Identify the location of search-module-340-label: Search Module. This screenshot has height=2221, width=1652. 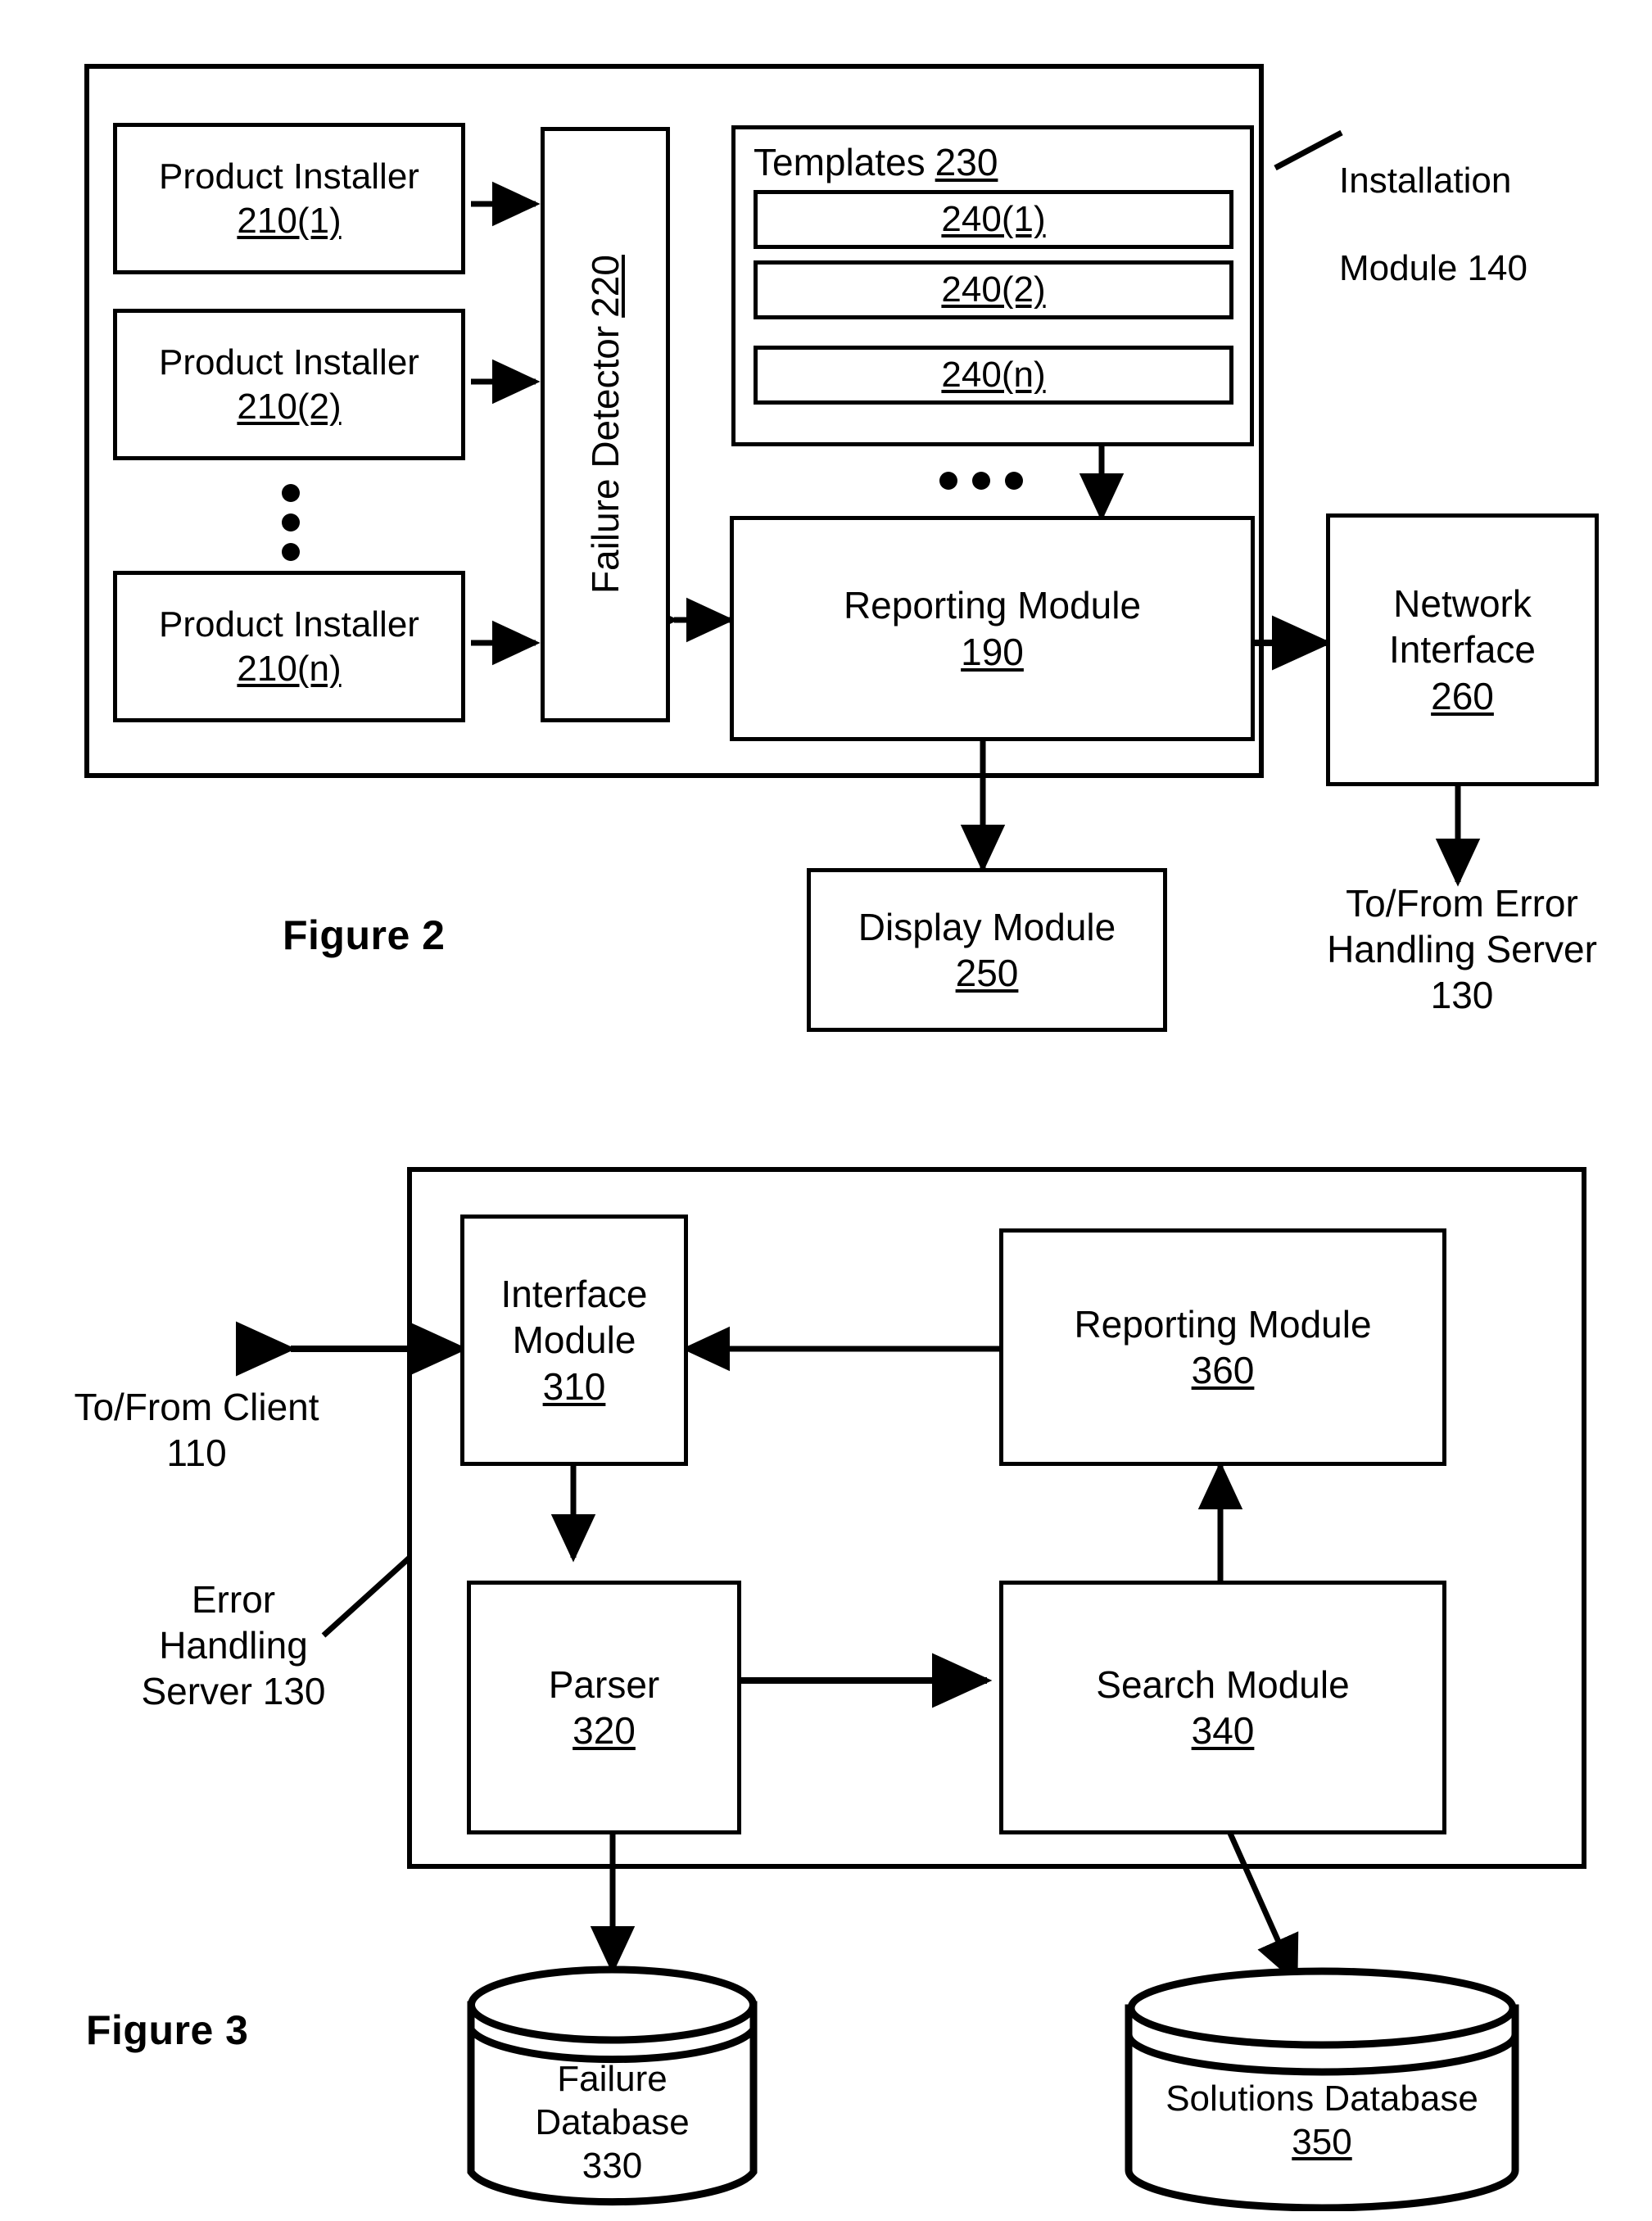
(1223, 1684).